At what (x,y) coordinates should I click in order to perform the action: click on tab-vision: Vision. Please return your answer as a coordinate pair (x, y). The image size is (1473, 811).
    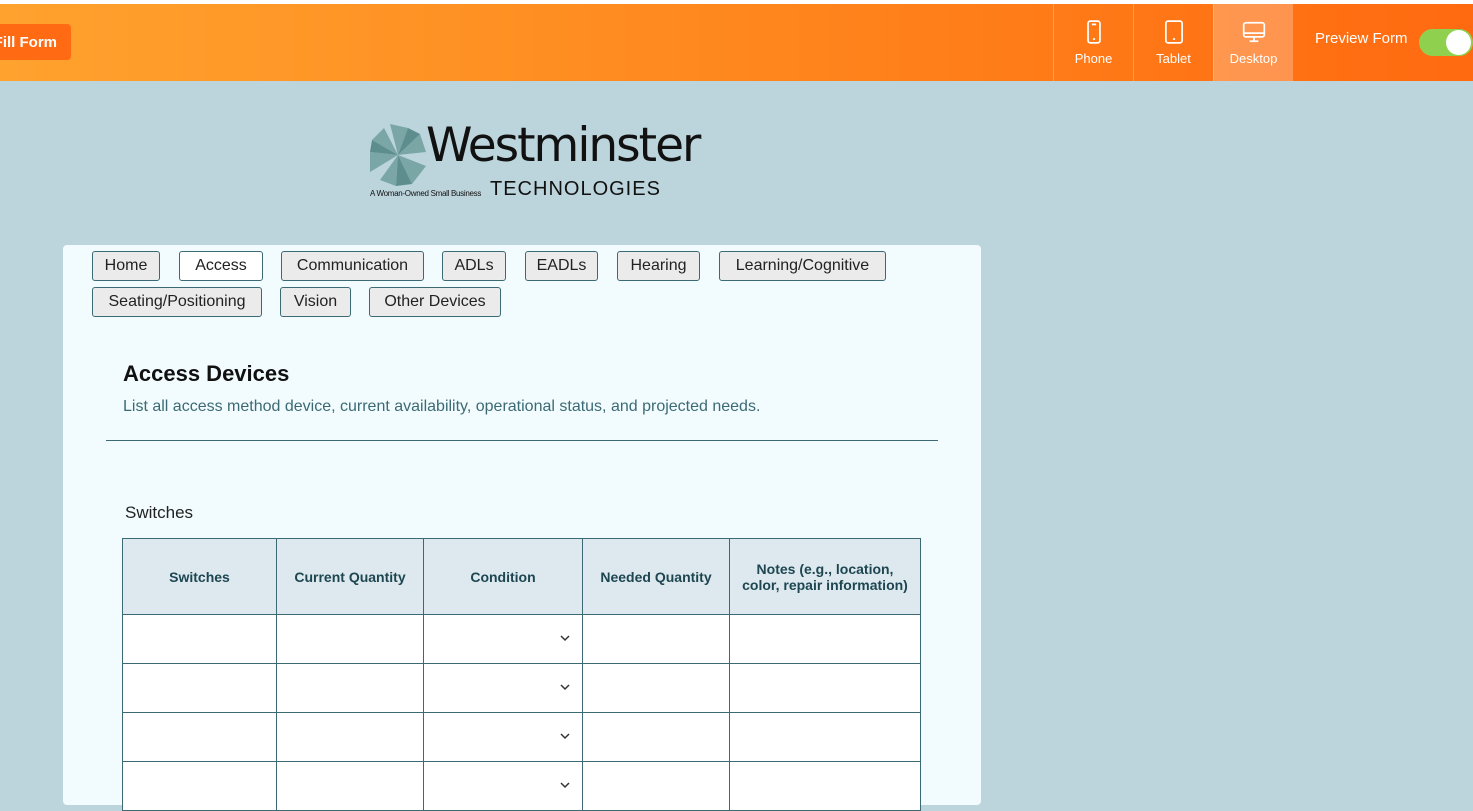
    Looking at the image, I should click on (315, 302).